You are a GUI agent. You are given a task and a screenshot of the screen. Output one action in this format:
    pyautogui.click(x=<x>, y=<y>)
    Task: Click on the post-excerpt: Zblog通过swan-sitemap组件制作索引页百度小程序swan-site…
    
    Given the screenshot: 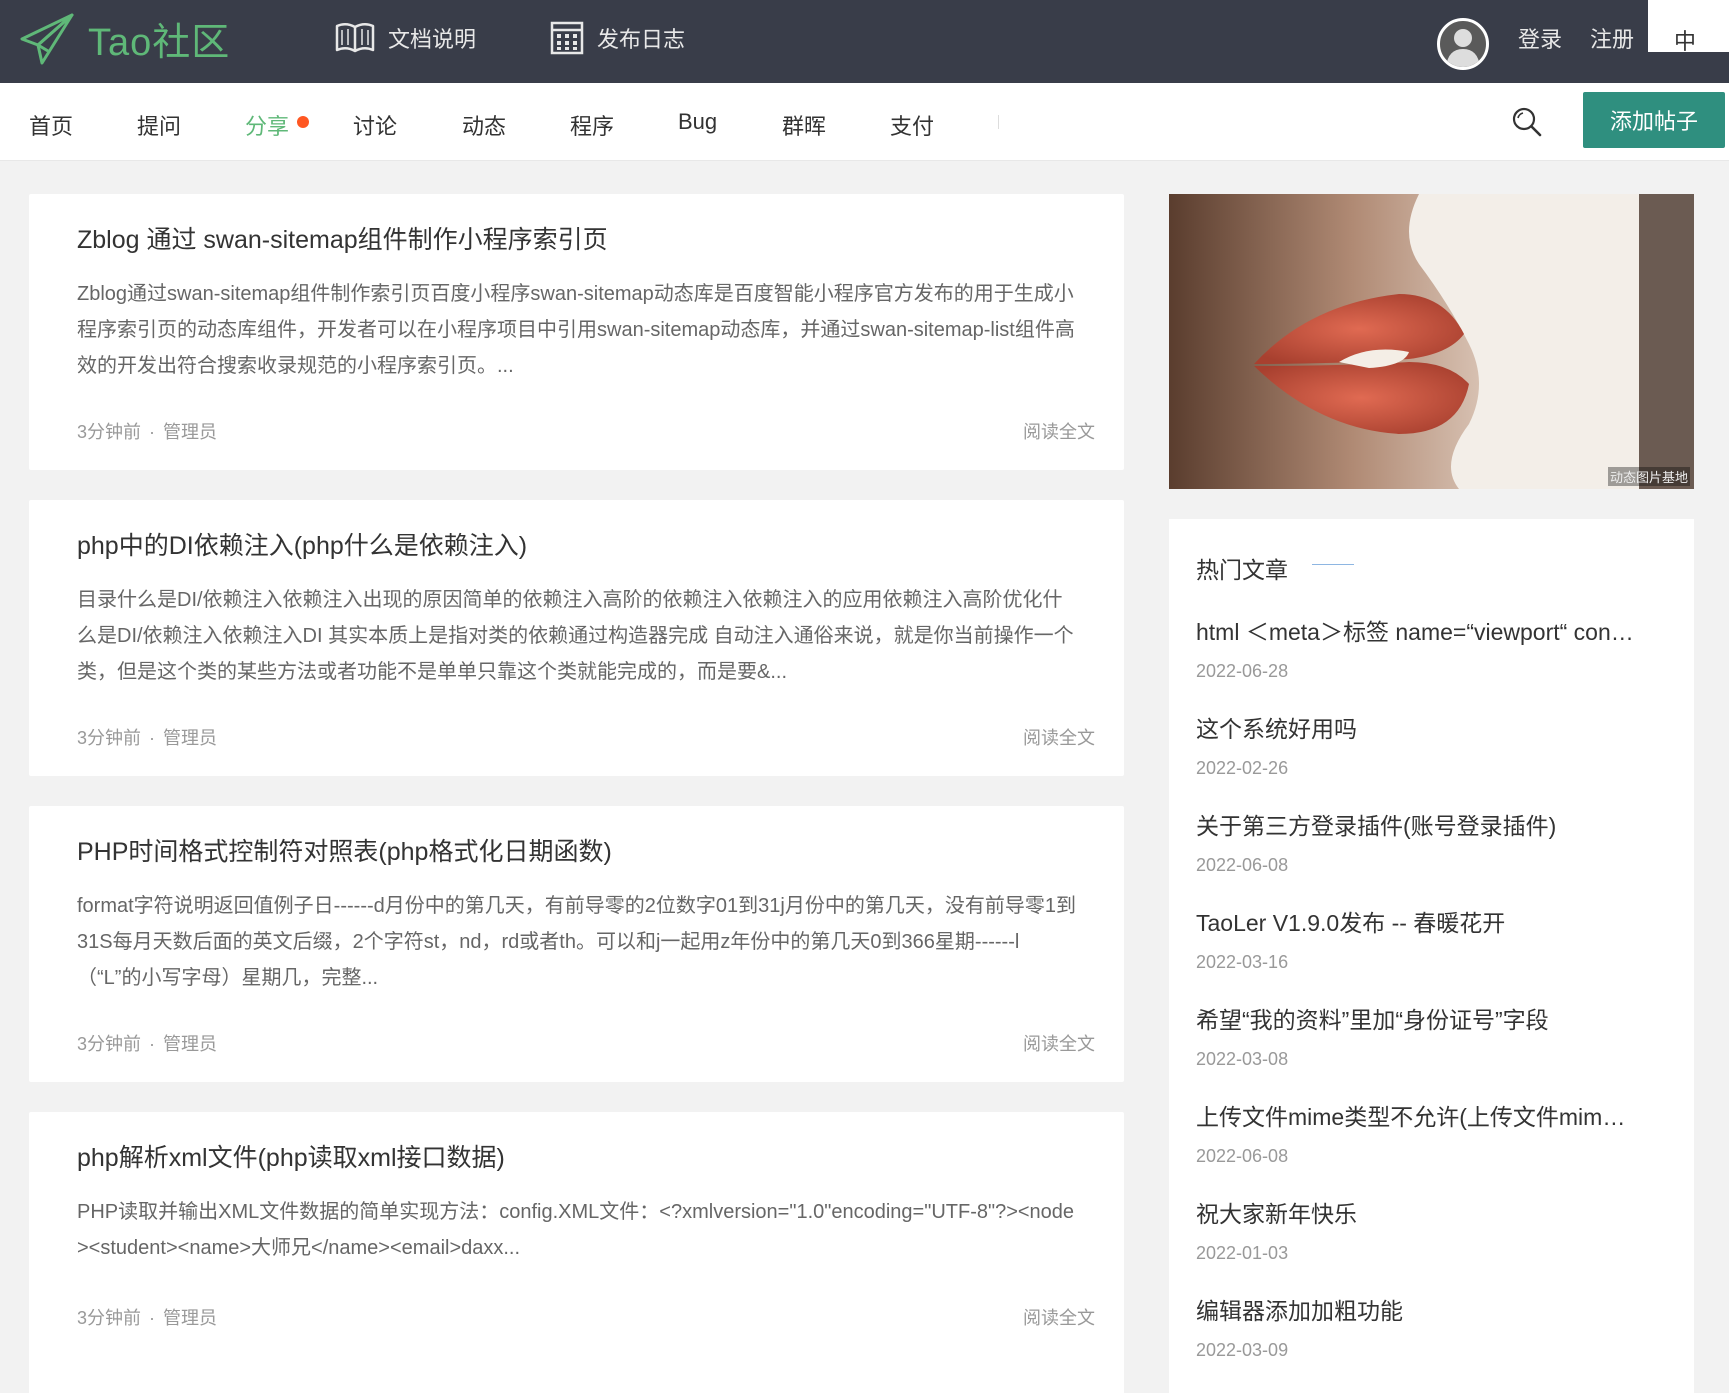 What is the action you would take?
    pyautogui.click(x=576, y=330)
    